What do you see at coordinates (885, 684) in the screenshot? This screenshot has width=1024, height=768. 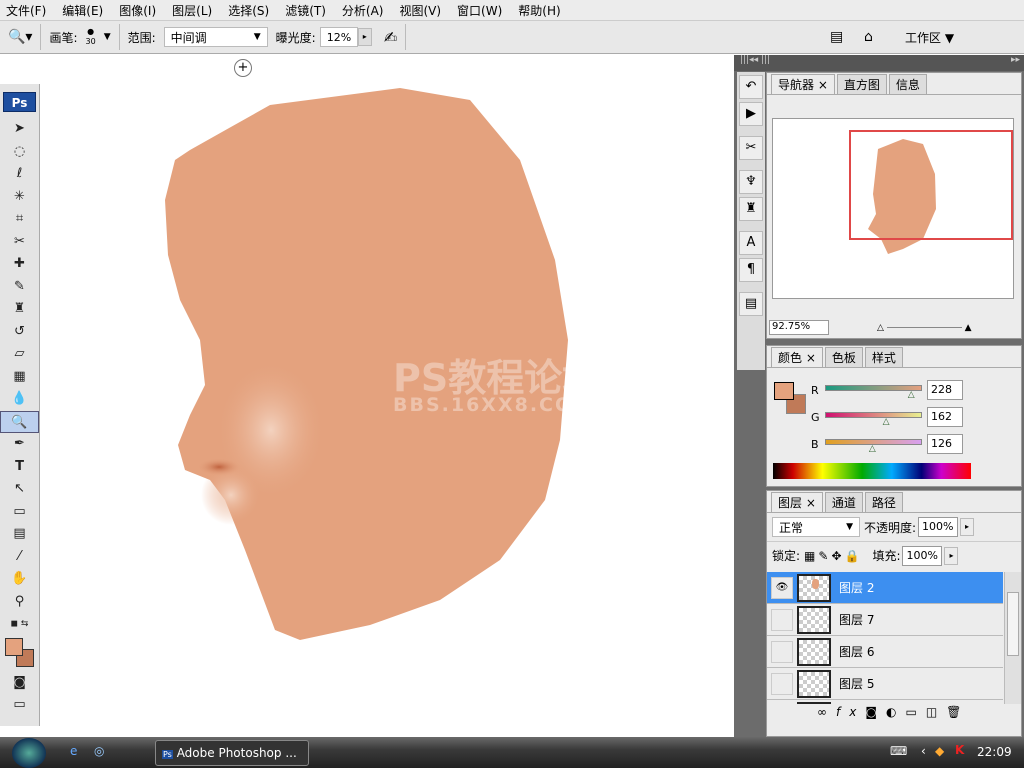 I see `layer-row: 图层 5` at bounding box center [885, 684].